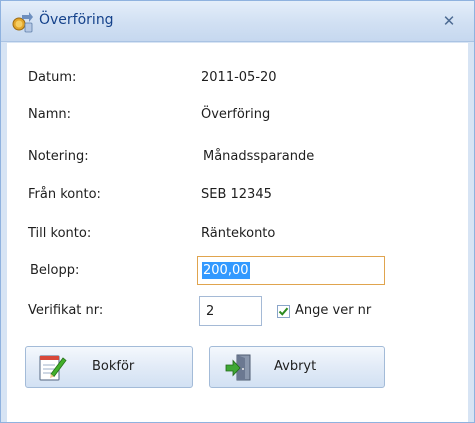  I want to click on book-button: Bokför, so click(109, 367).